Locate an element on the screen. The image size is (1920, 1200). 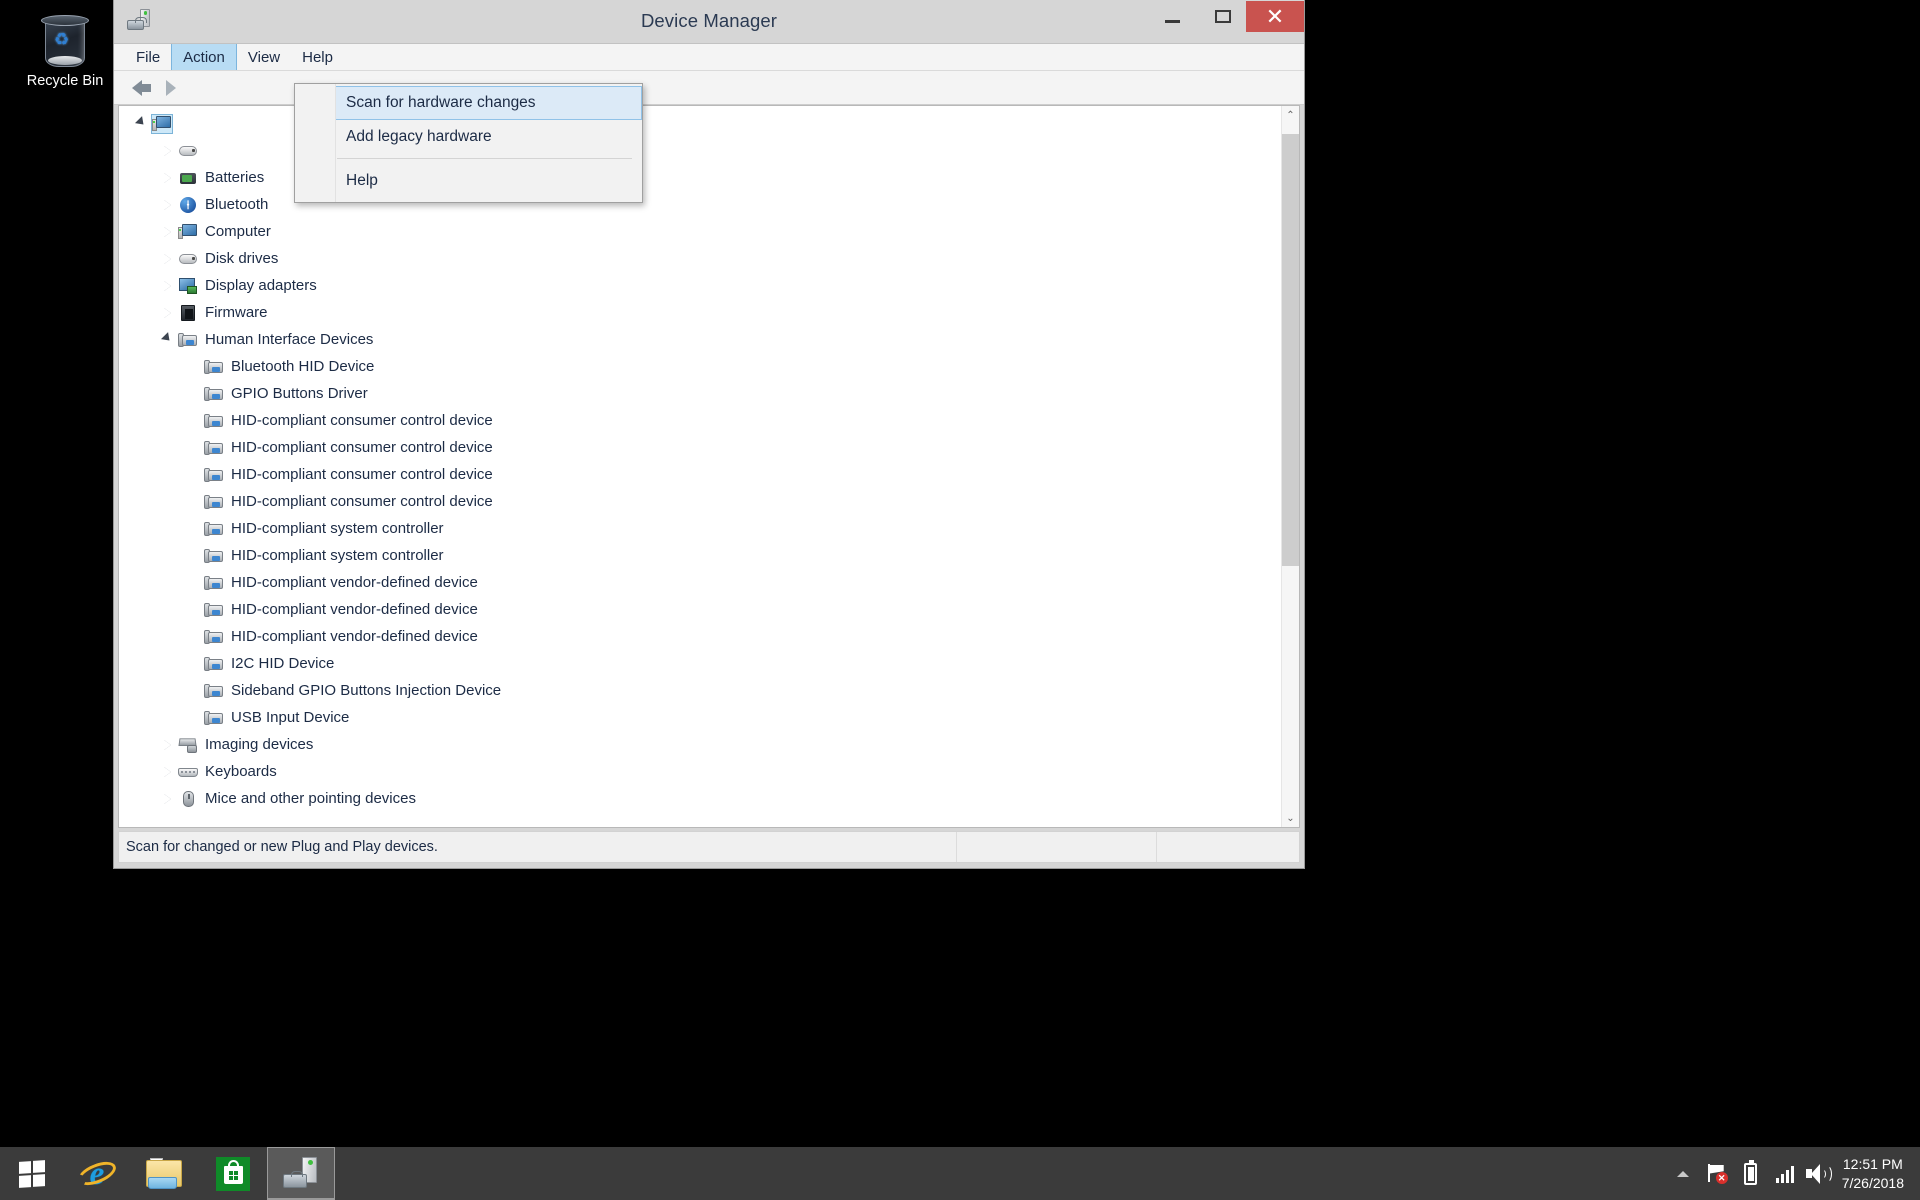
clock: 12:51 PM 7/26/2018 is located at coordinates (1875, 1174).